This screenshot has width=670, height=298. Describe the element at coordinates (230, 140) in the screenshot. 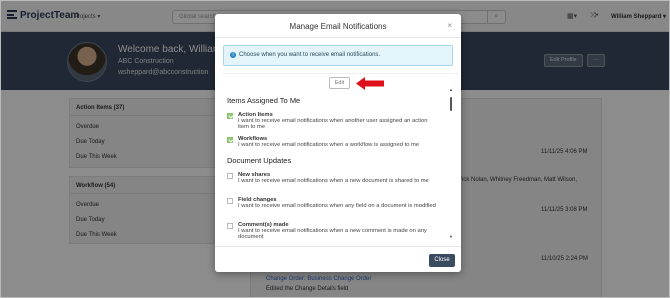

I see `workflows-checkbox` at that location.